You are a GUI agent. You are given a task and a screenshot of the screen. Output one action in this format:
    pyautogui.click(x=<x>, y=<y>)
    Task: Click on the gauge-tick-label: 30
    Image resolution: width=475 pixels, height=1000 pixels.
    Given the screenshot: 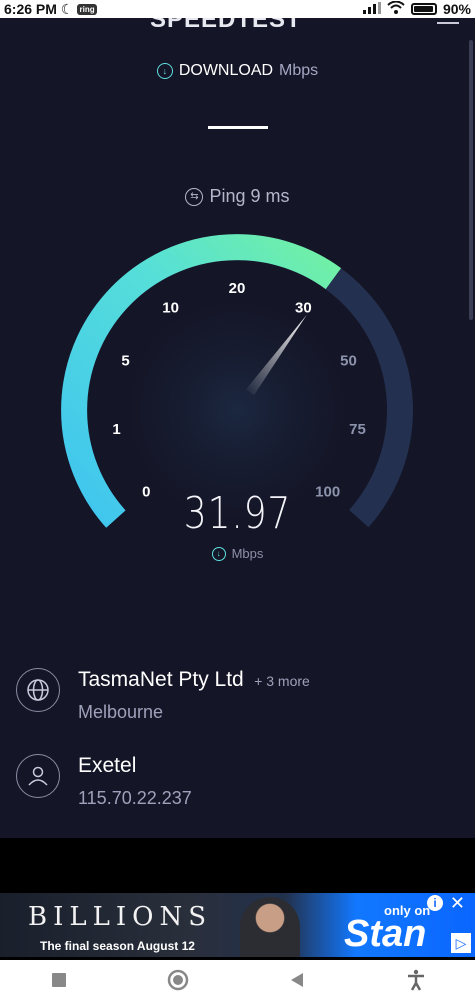 What is the action you would take?
    pyautogui.click(x=303, y=308)
    